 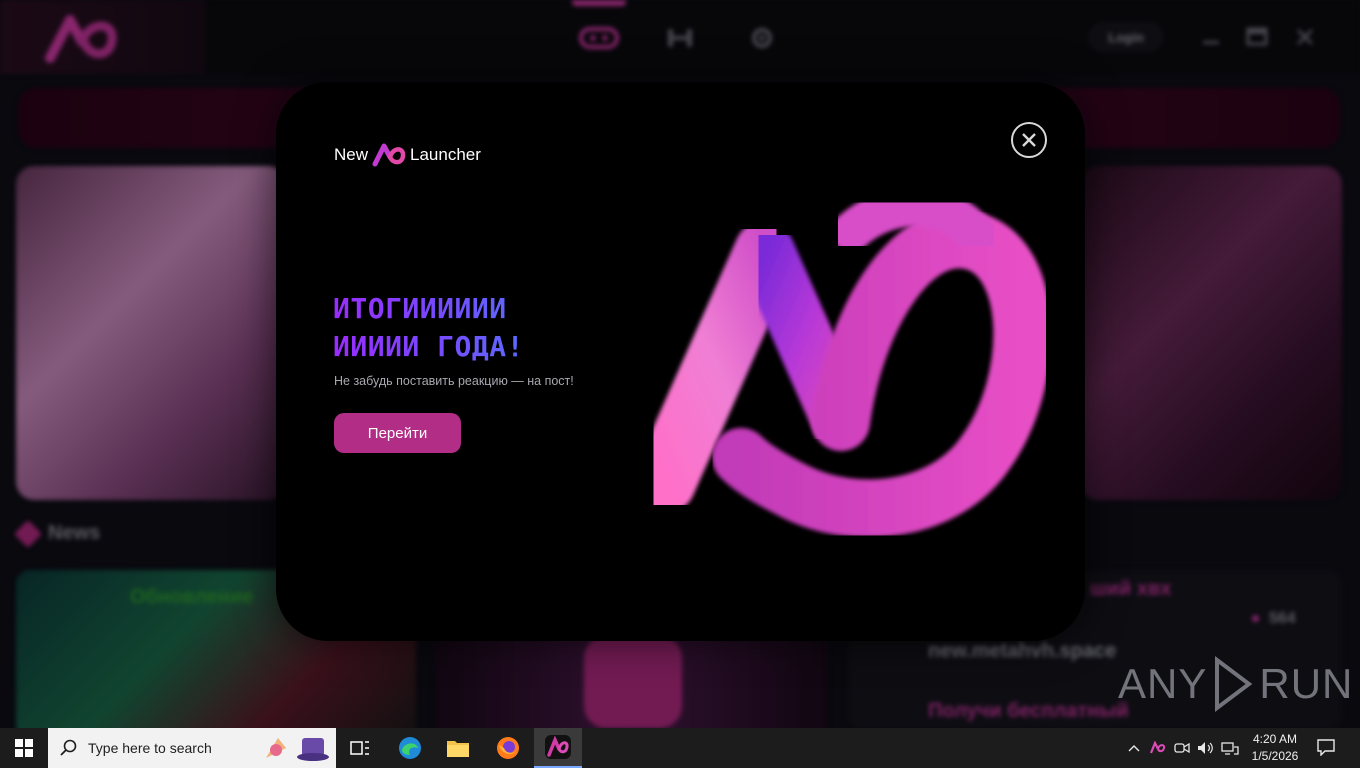 I want to click on notification-icon, so click(x=1326, y=748).